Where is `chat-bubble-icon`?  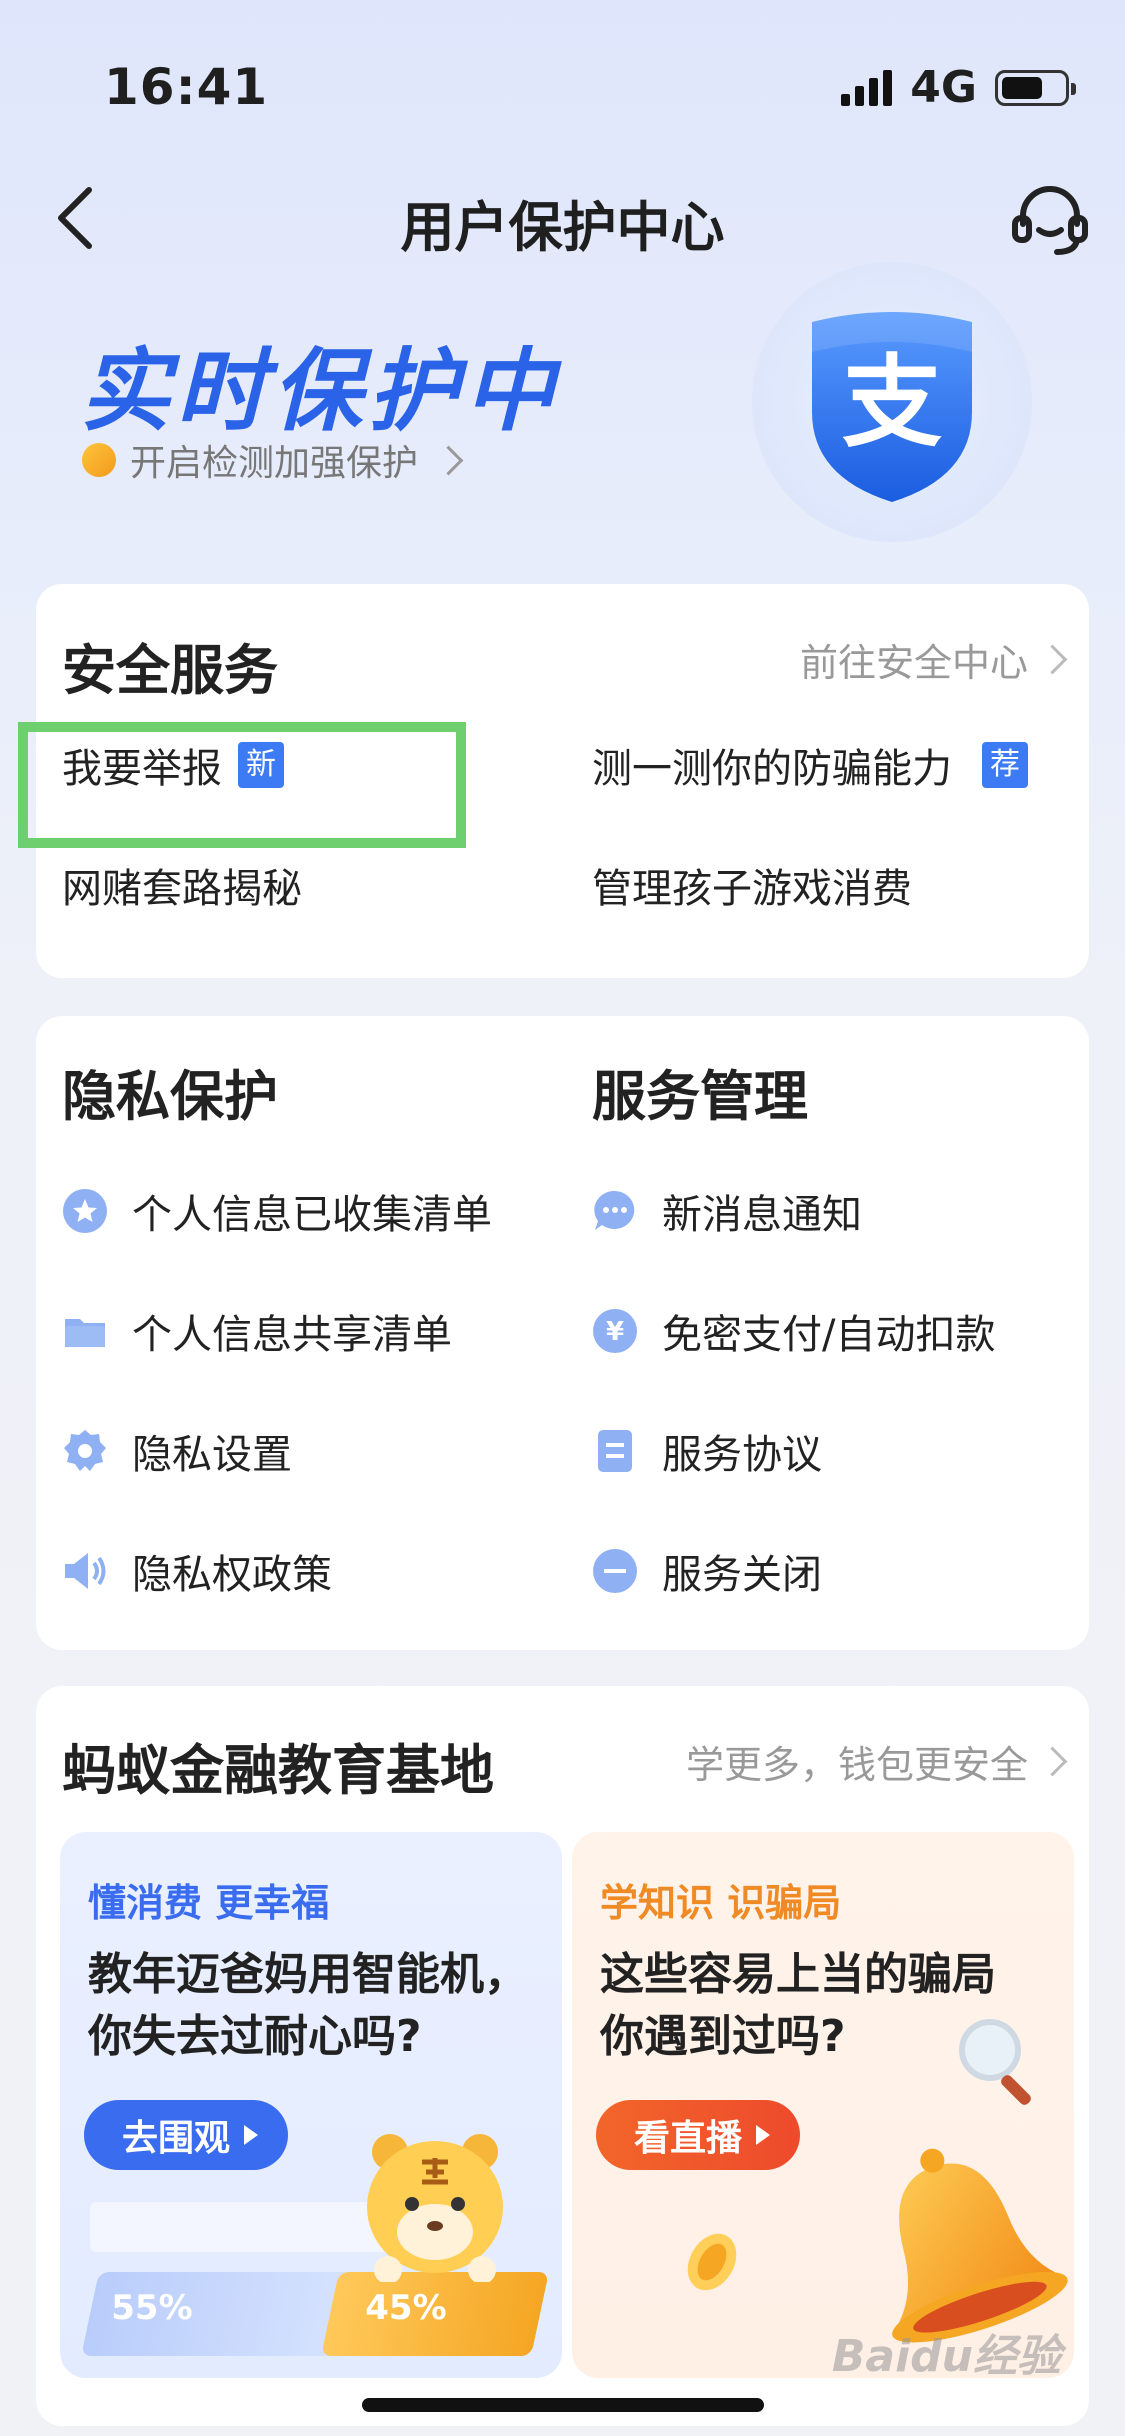
chat-bubble-icon is located at coordinates (615, 1211).